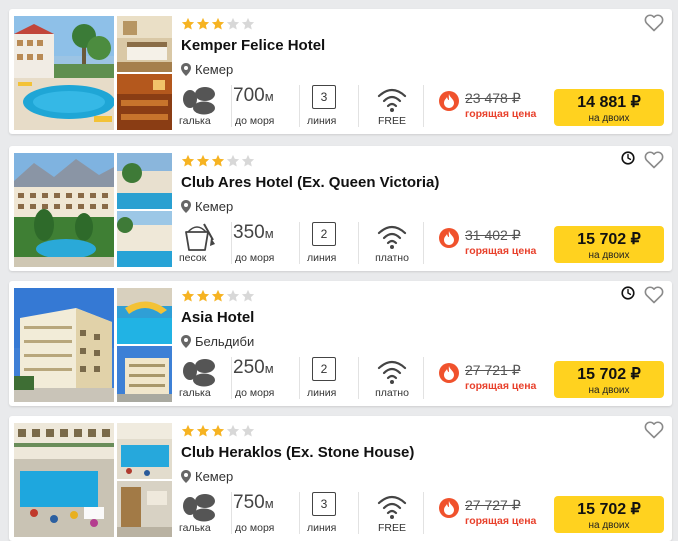  What do you see at coordinates (628, 158) in the screenshot?
I see `clock-icon` at bounding box center [628, 158].